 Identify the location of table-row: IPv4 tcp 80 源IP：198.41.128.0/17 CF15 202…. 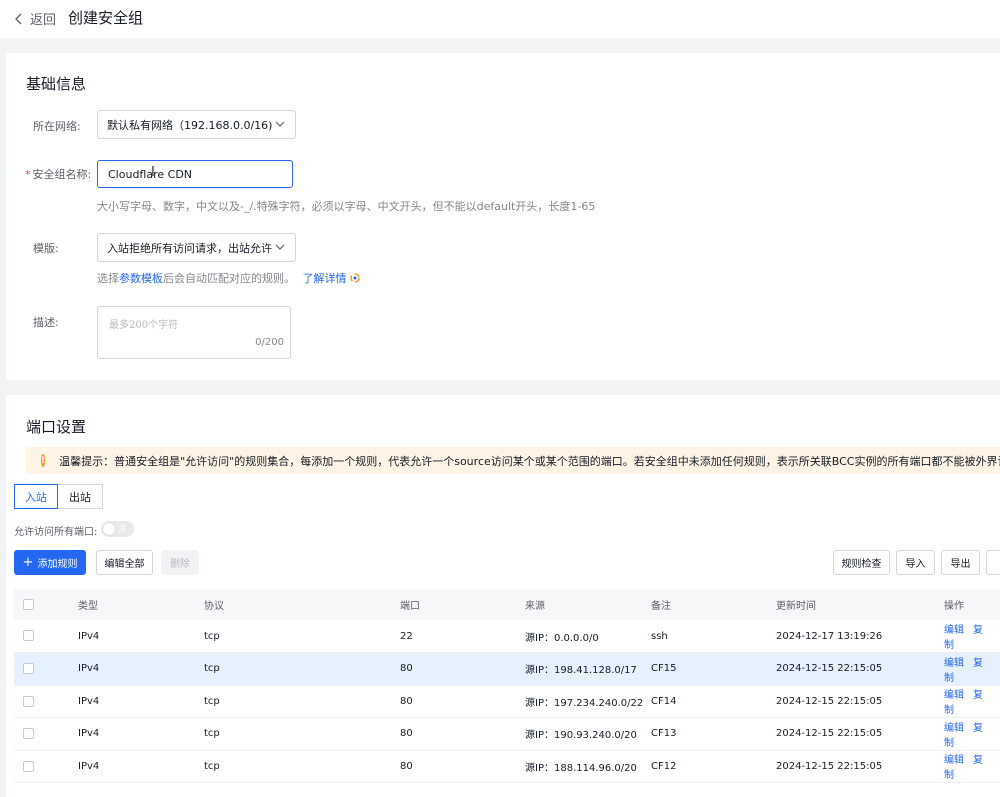
(507, 669).